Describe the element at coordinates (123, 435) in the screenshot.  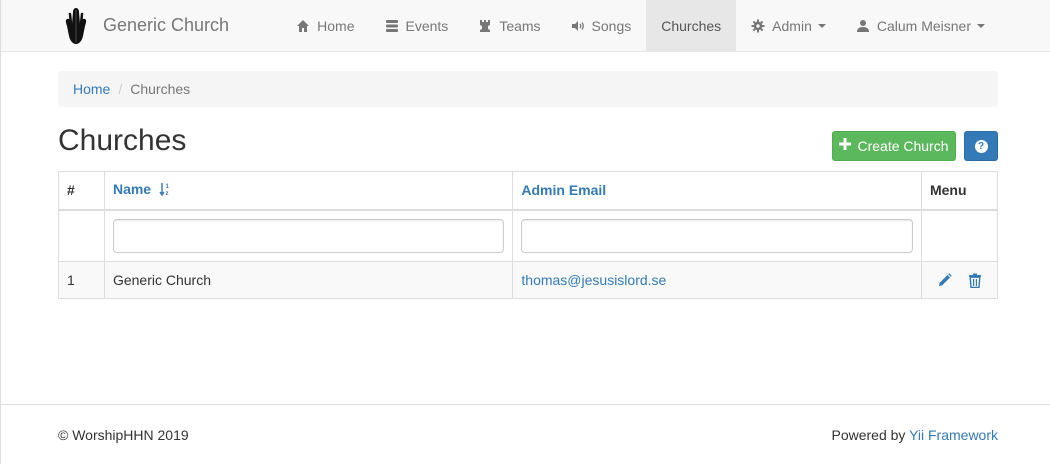
I see `footer-copyright: © WorshipHHN 2019` at that location.